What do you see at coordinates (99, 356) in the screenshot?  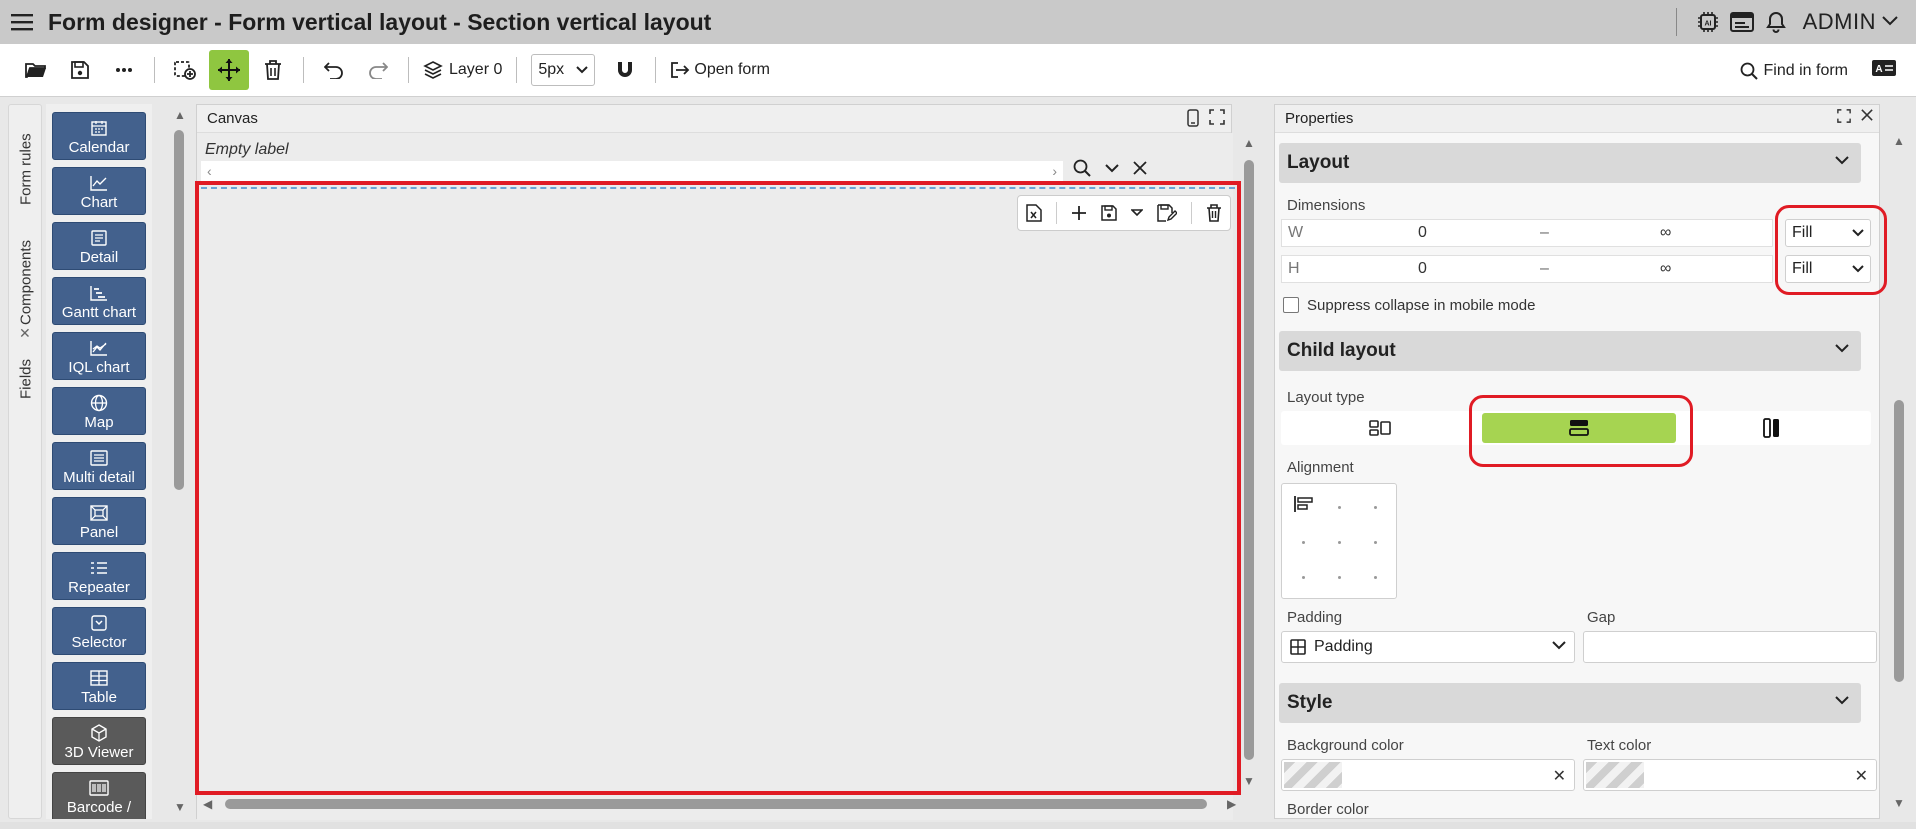 I see `palette-item-iql-chart: IQL chart` at bounding box center [99, 356].